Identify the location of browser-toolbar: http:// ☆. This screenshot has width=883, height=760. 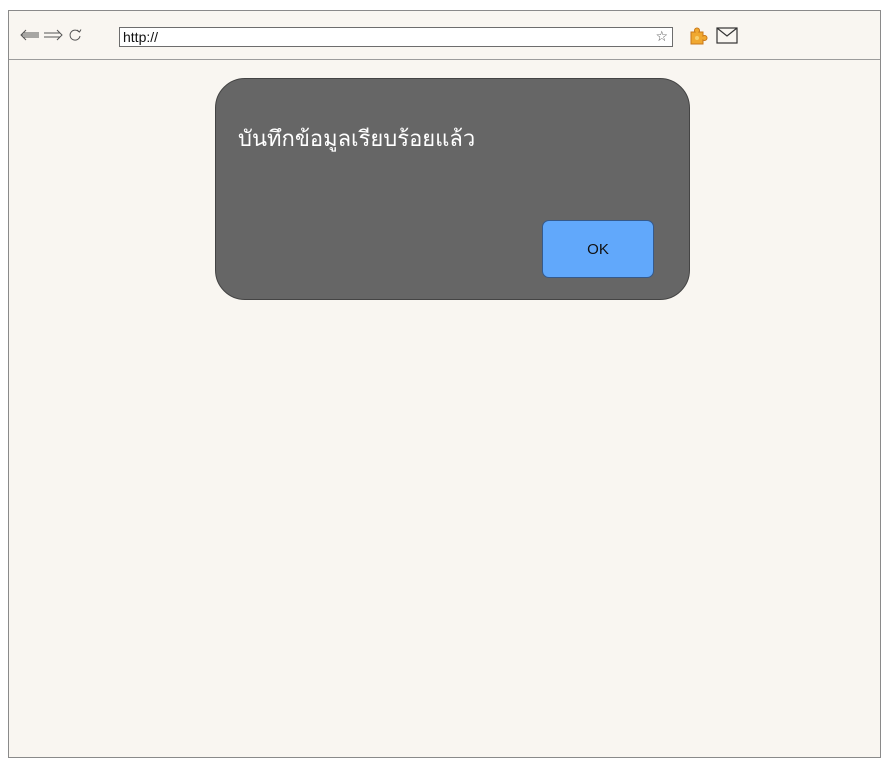
(444, 35).